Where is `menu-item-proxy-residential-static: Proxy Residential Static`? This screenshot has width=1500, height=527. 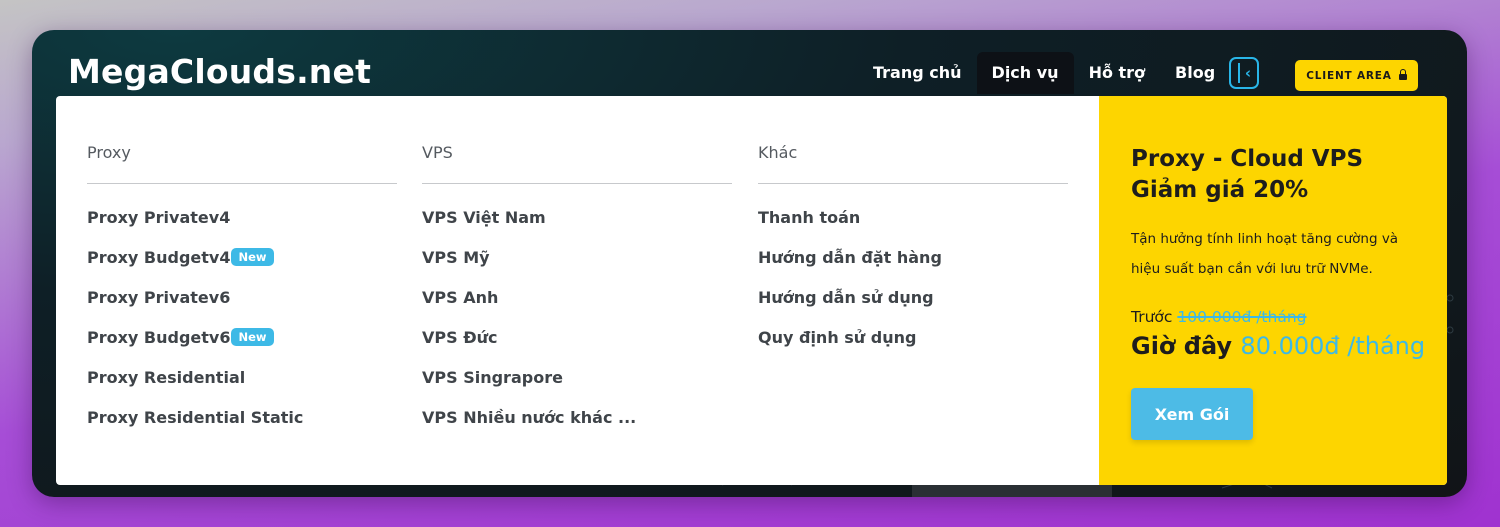 menu-item-proxy-residential-static: Proxy Residential Static is located at coordinates (195, 428).